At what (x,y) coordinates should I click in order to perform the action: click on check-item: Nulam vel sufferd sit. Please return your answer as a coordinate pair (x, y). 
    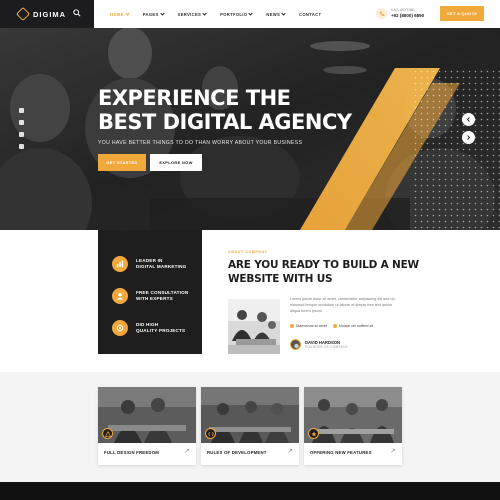
    Looking at the image, I should click on (353, 326).